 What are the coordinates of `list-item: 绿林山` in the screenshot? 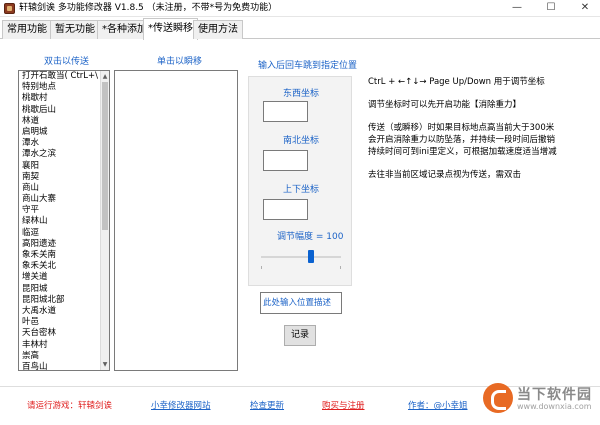 It's located at (64, 221).